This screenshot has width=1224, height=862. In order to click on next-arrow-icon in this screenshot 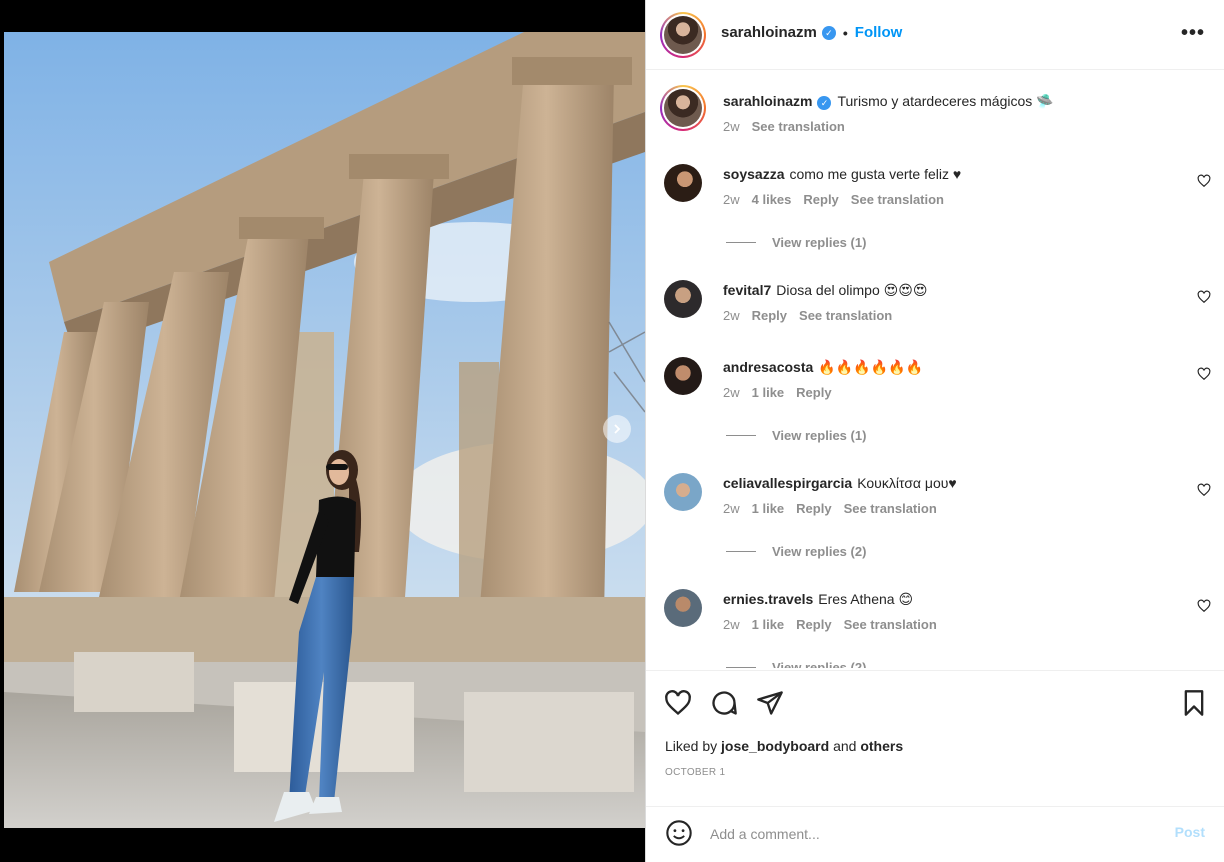, I will do `click(617, 429)`.